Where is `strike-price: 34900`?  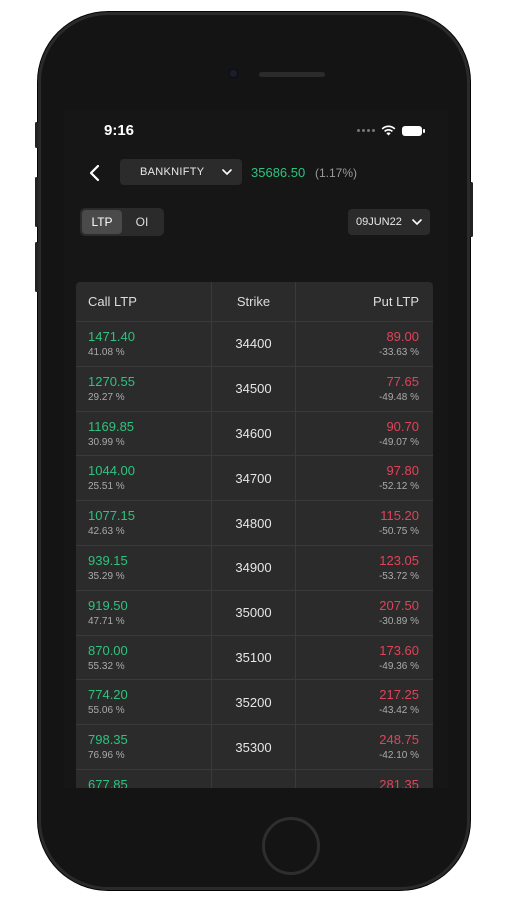
strike-price: 34900 is located at coordinates (253, 568).